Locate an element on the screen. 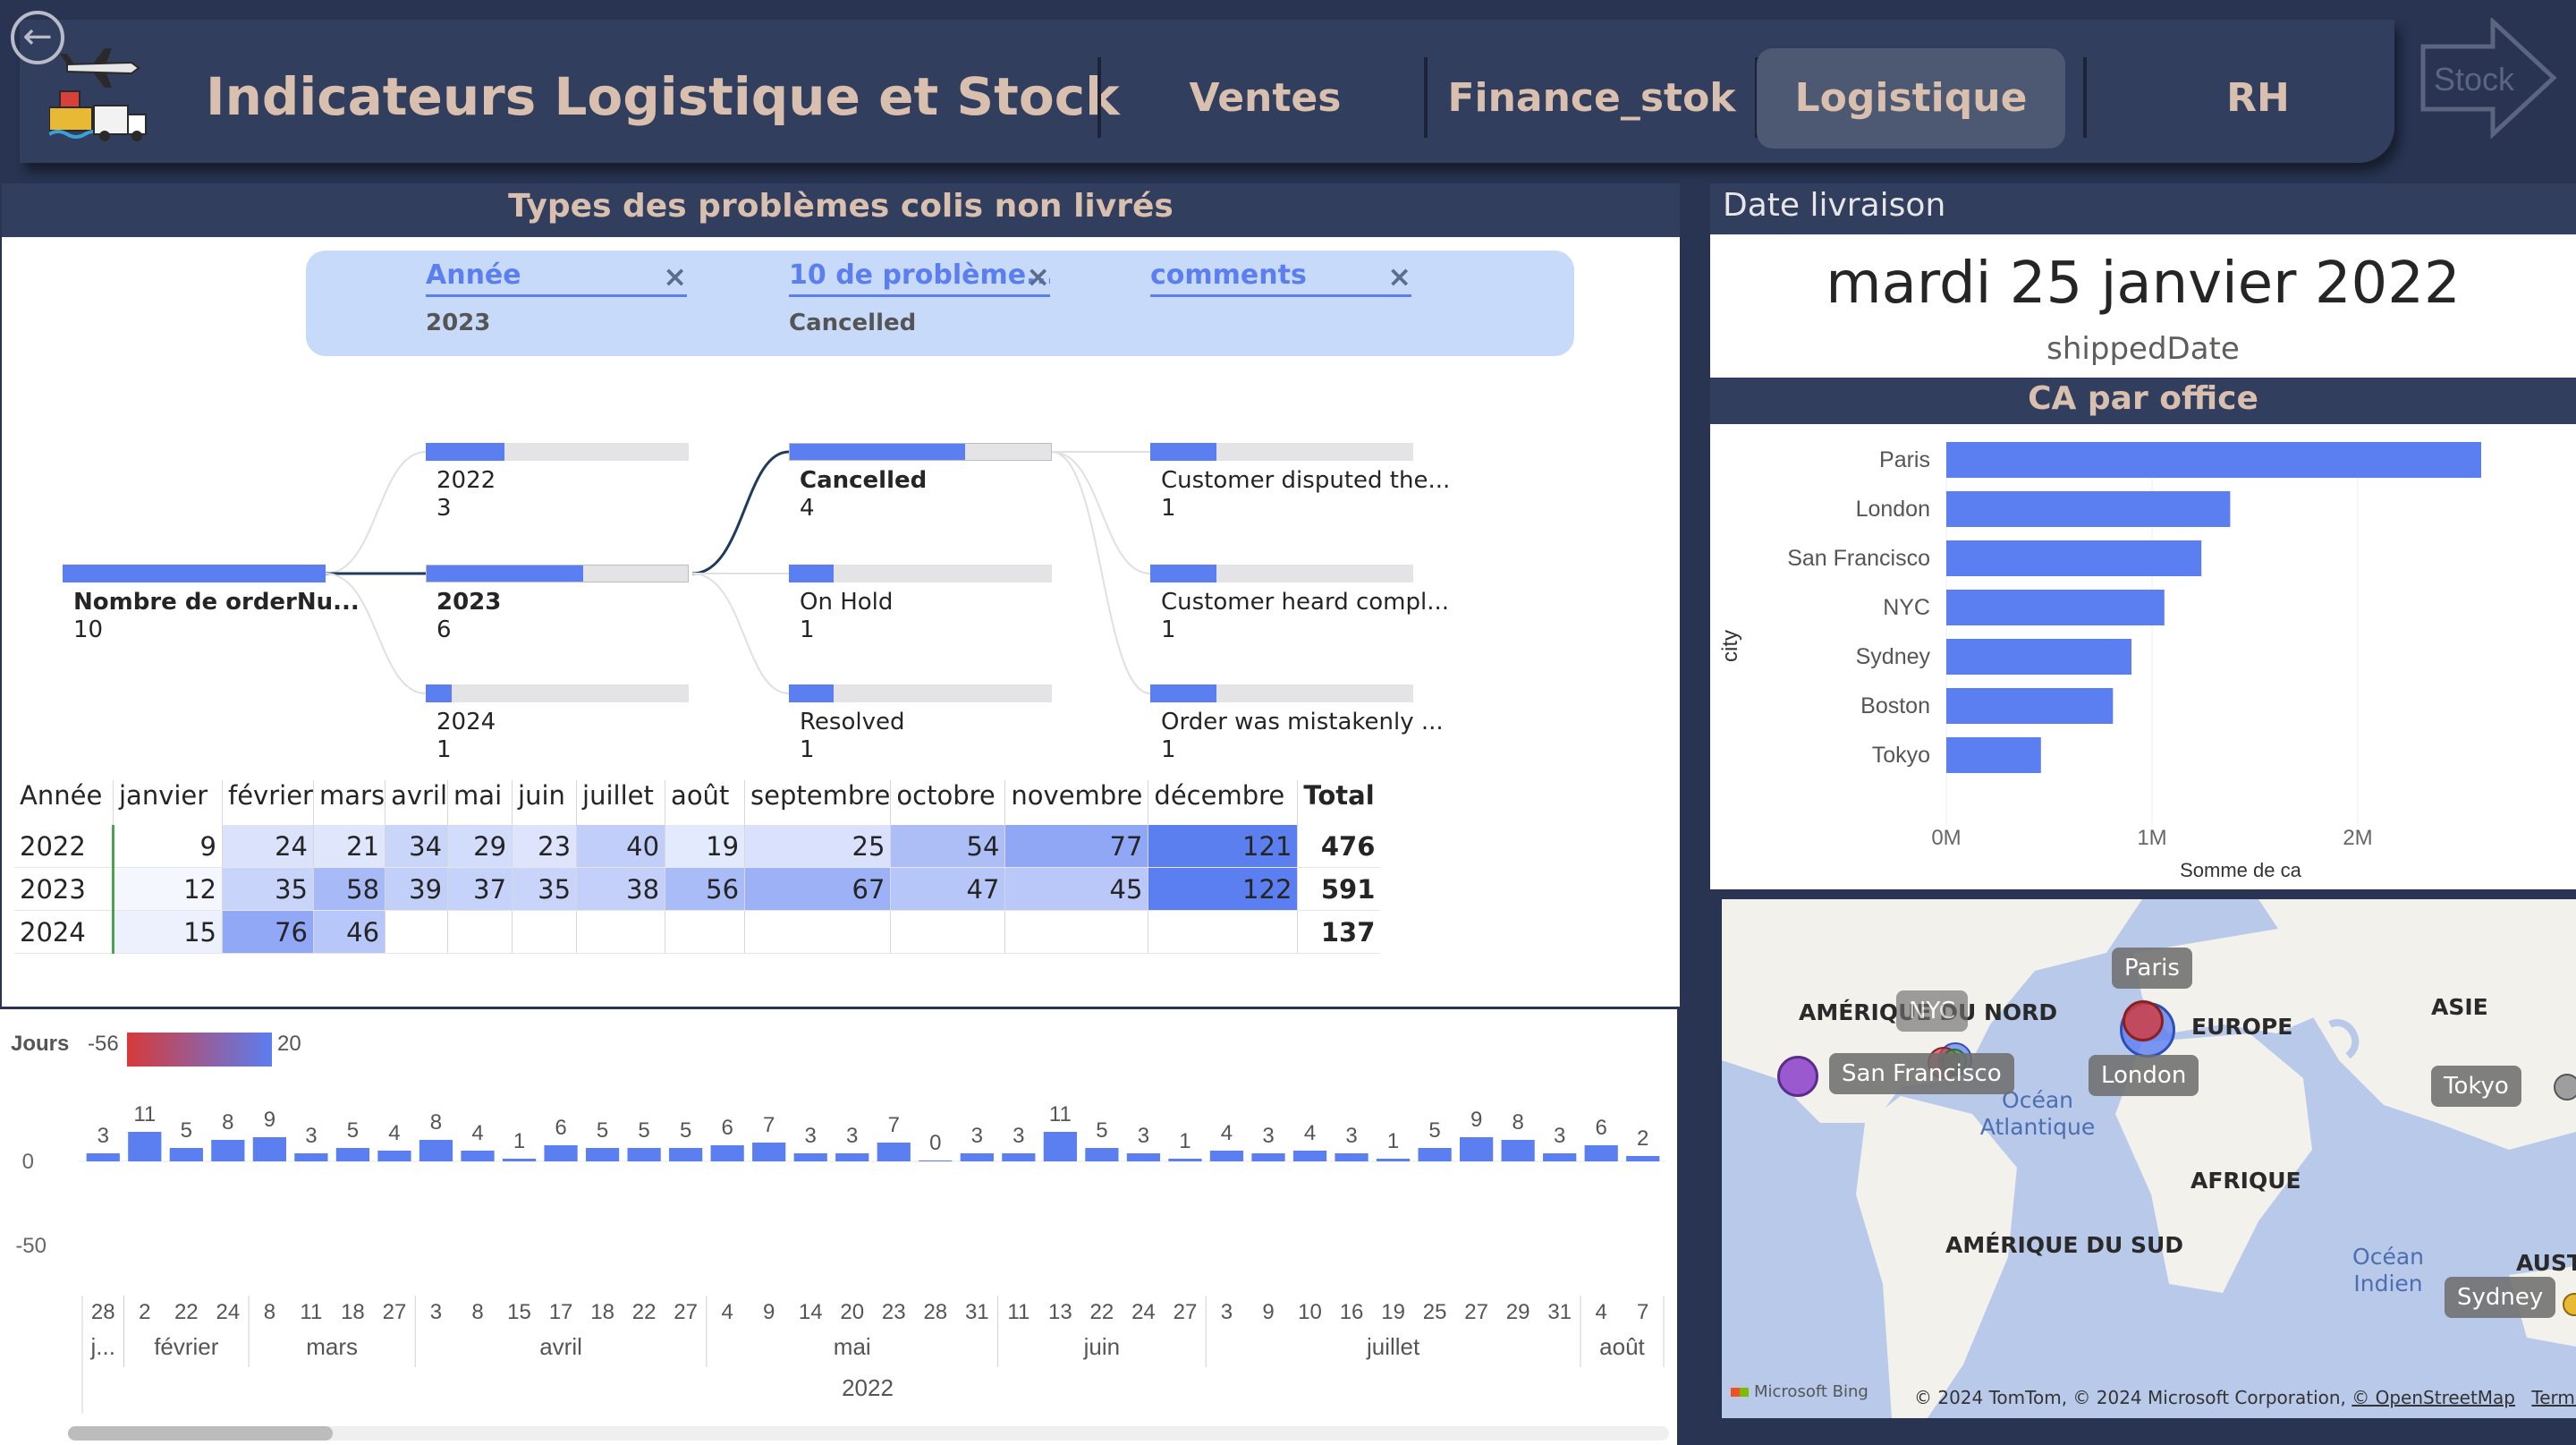  matrix-col-header: avril is located at coordinates (416, 802).